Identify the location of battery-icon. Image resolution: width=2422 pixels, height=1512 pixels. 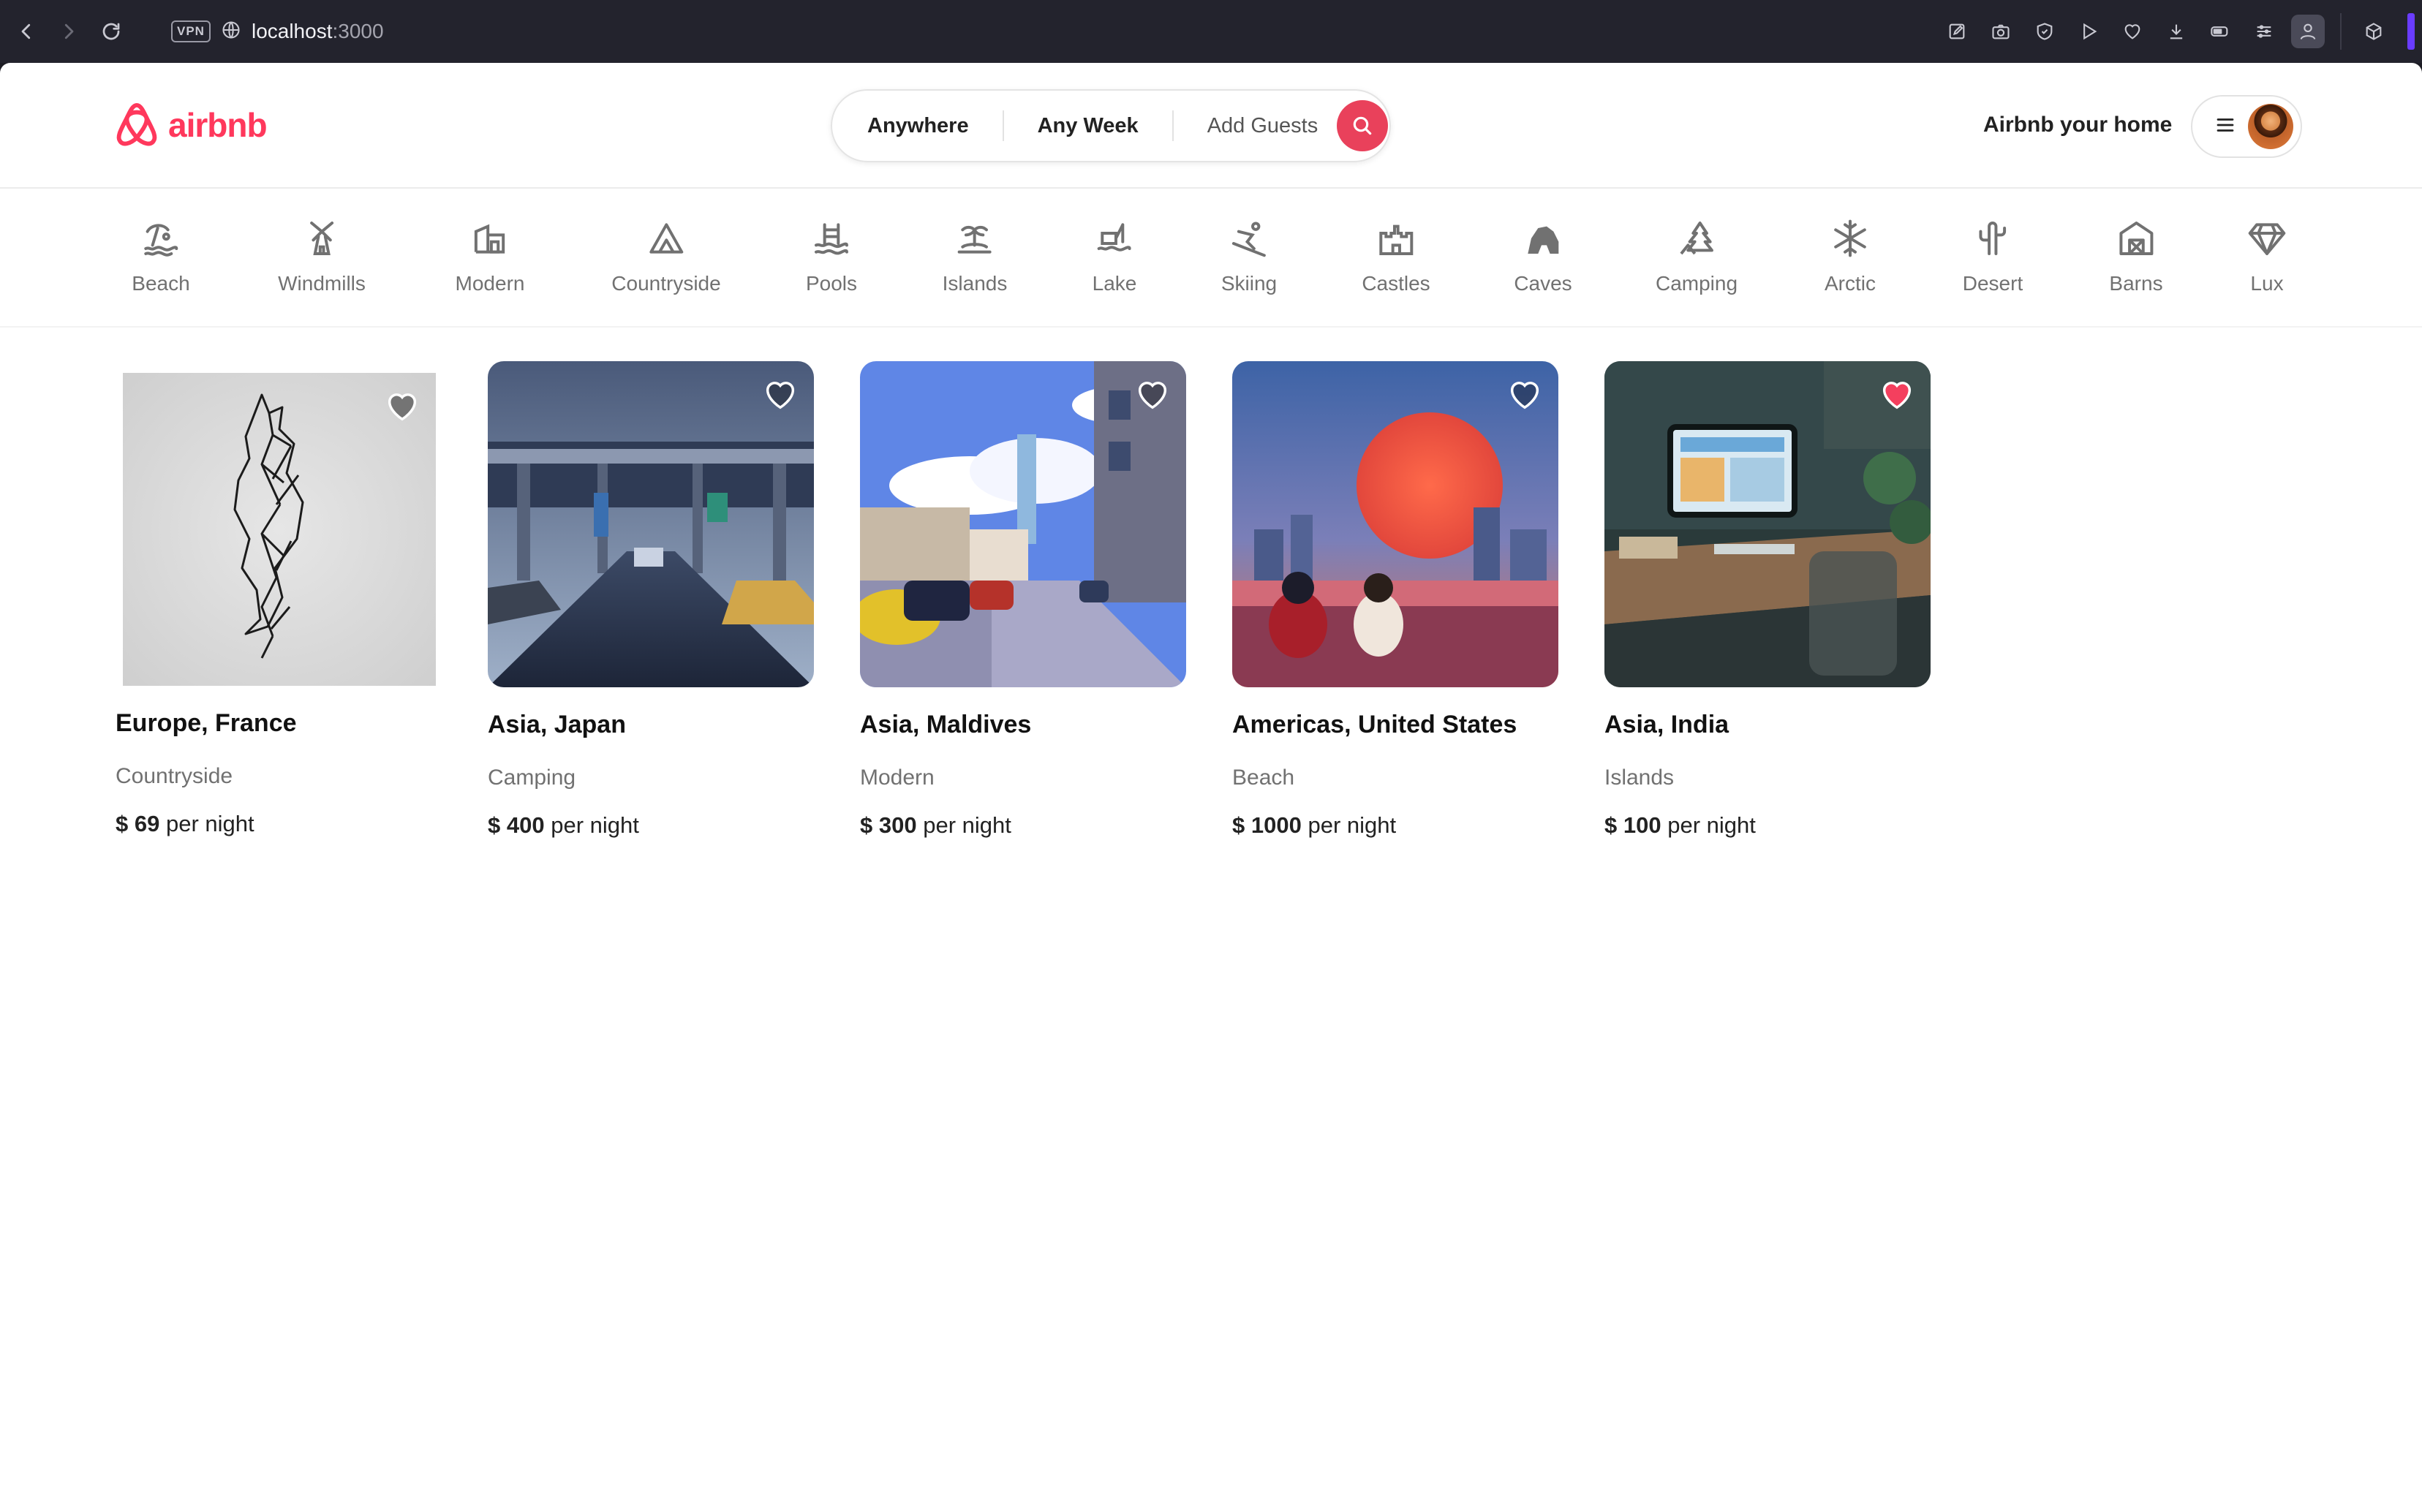
(2219, 31).